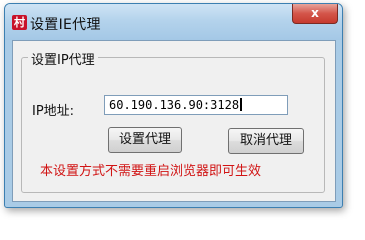 Image resolution: width=365 pixels, height=240 pixels. What do you see at coordinates (151, 171) in the screenshot?
I see `info-note: 本设置方式不需要重启浏览器即可生效` at bounding box center [151, 171].